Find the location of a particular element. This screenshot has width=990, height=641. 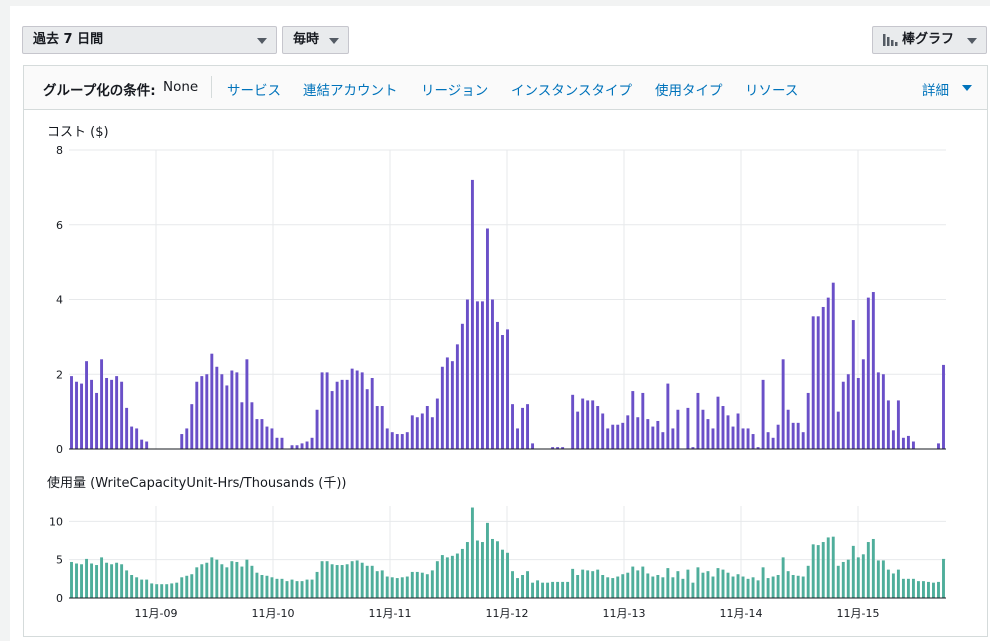

usage-y-tick-label: 10 is located at coordinates (56, 521).